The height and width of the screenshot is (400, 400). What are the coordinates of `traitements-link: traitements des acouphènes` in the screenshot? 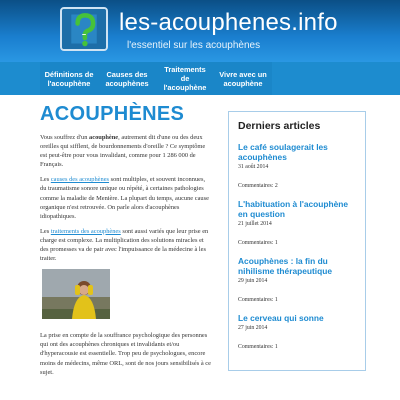 It's located at (86, 231).